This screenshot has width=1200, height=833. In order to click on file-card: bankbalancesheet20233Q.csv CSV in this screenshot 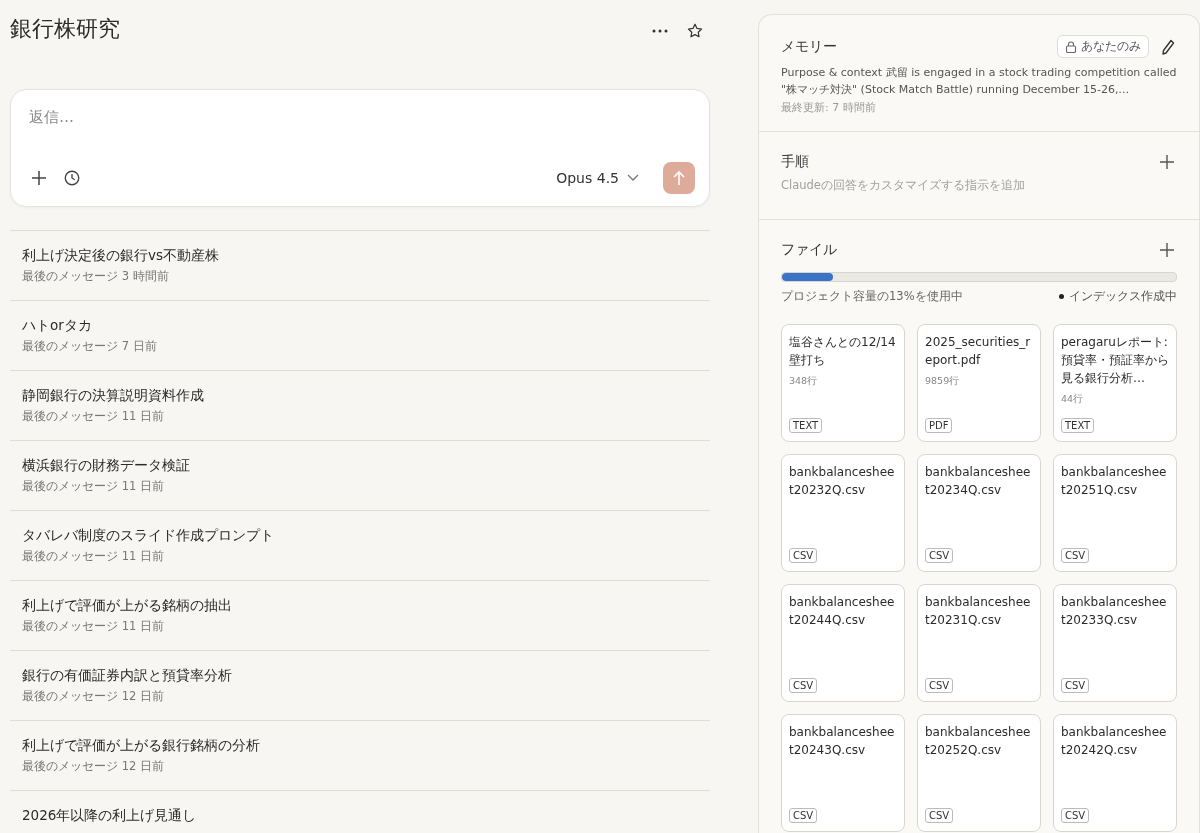, I will do `click(1115, 643)`.